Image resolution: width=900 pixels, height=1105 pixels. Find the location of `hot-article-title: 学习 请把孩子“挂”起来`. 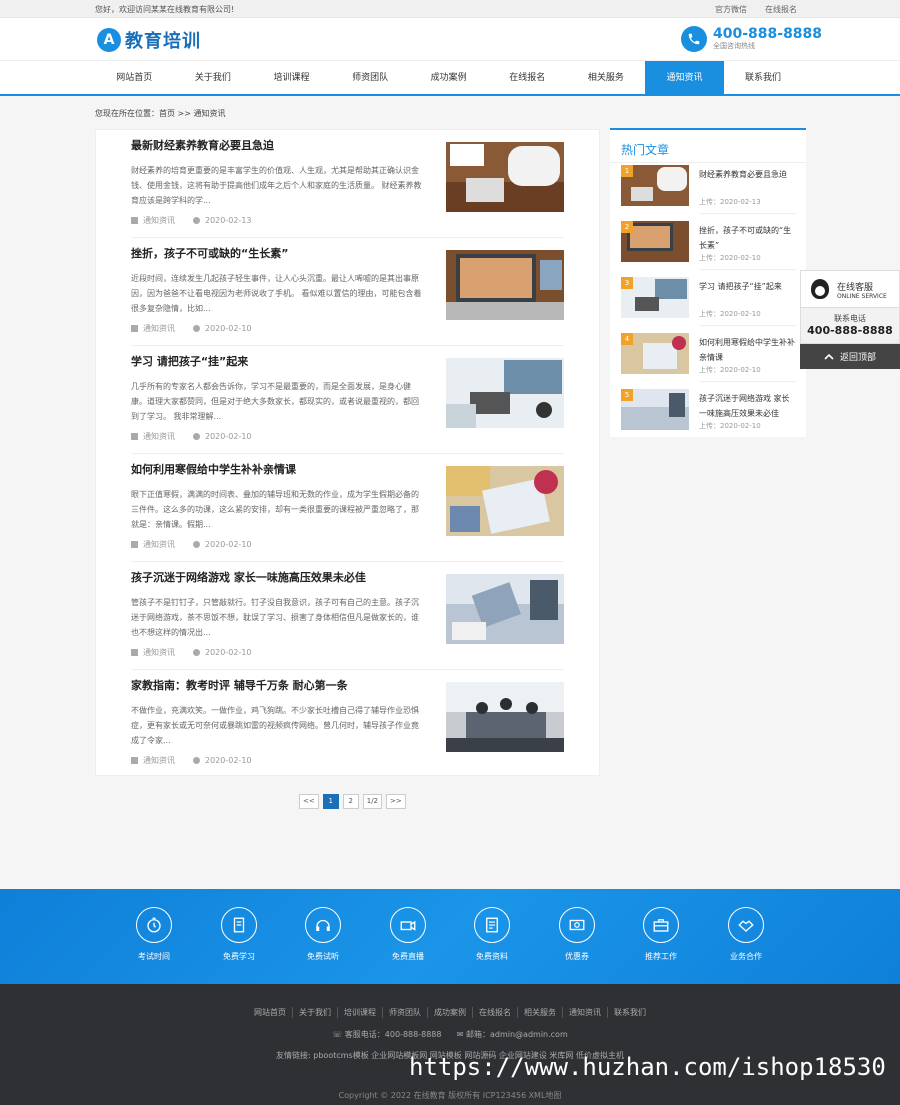

hot-article-title: 学习 请把孩子“挂”起来 is located at coordinates (747, 286).